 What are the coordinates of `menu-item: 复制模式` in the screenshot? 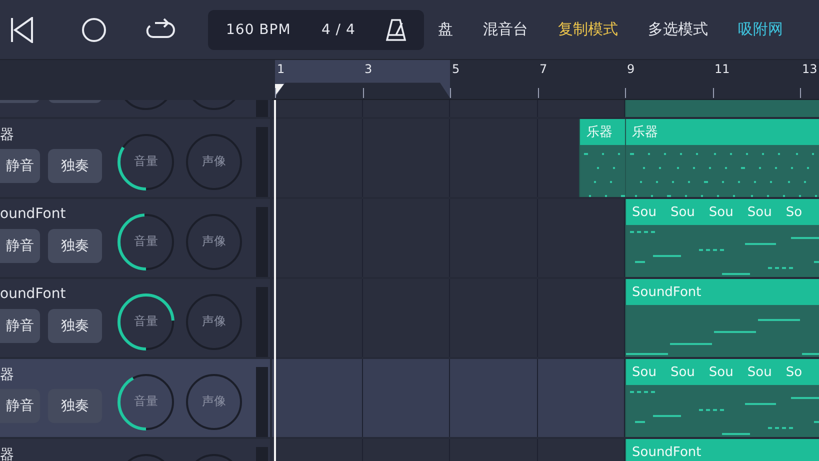 It's located at (588, 29).